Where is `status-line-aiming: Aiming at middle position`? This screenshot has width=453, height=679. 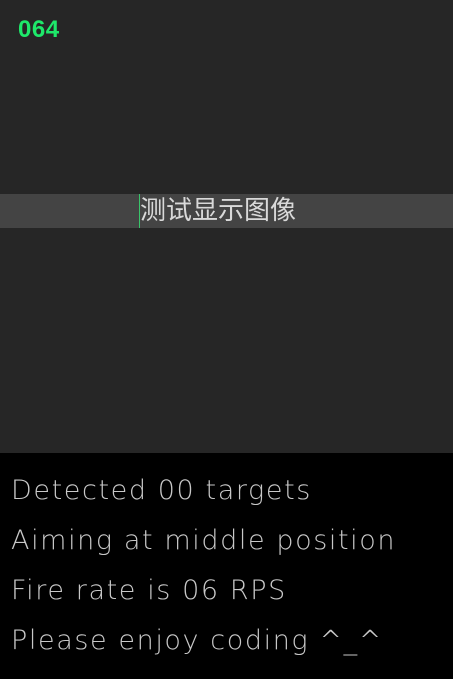
status-line-aiming: Aiming at middle position is located at coordinates (204, 540).